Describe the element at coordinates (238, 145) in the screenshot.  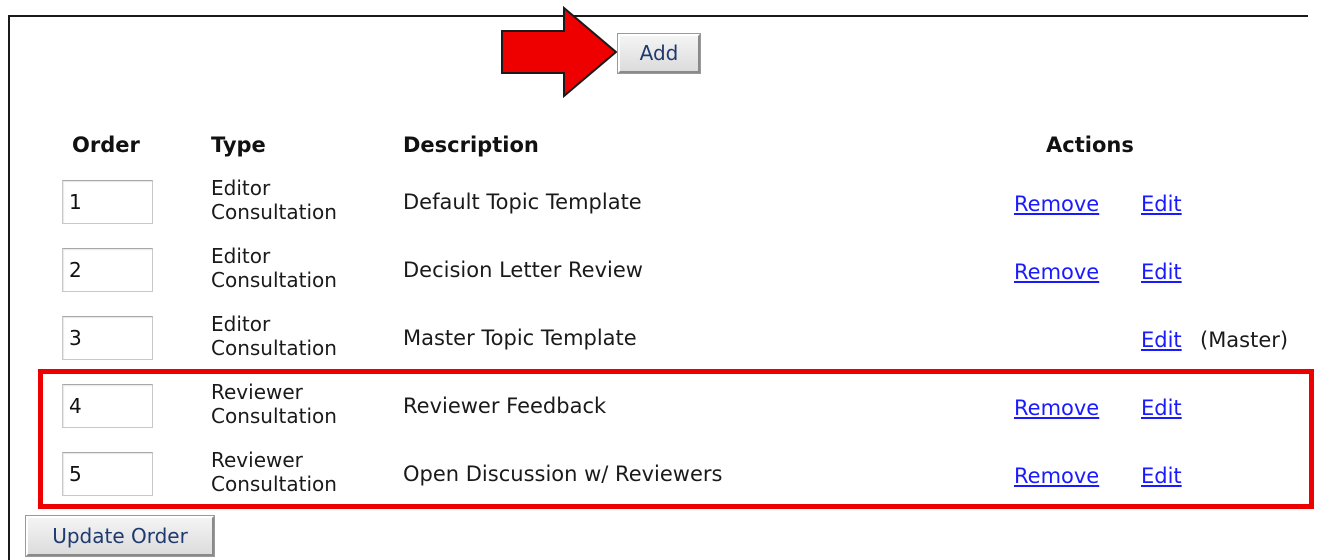
I see `column-header-type: Type` at that location.